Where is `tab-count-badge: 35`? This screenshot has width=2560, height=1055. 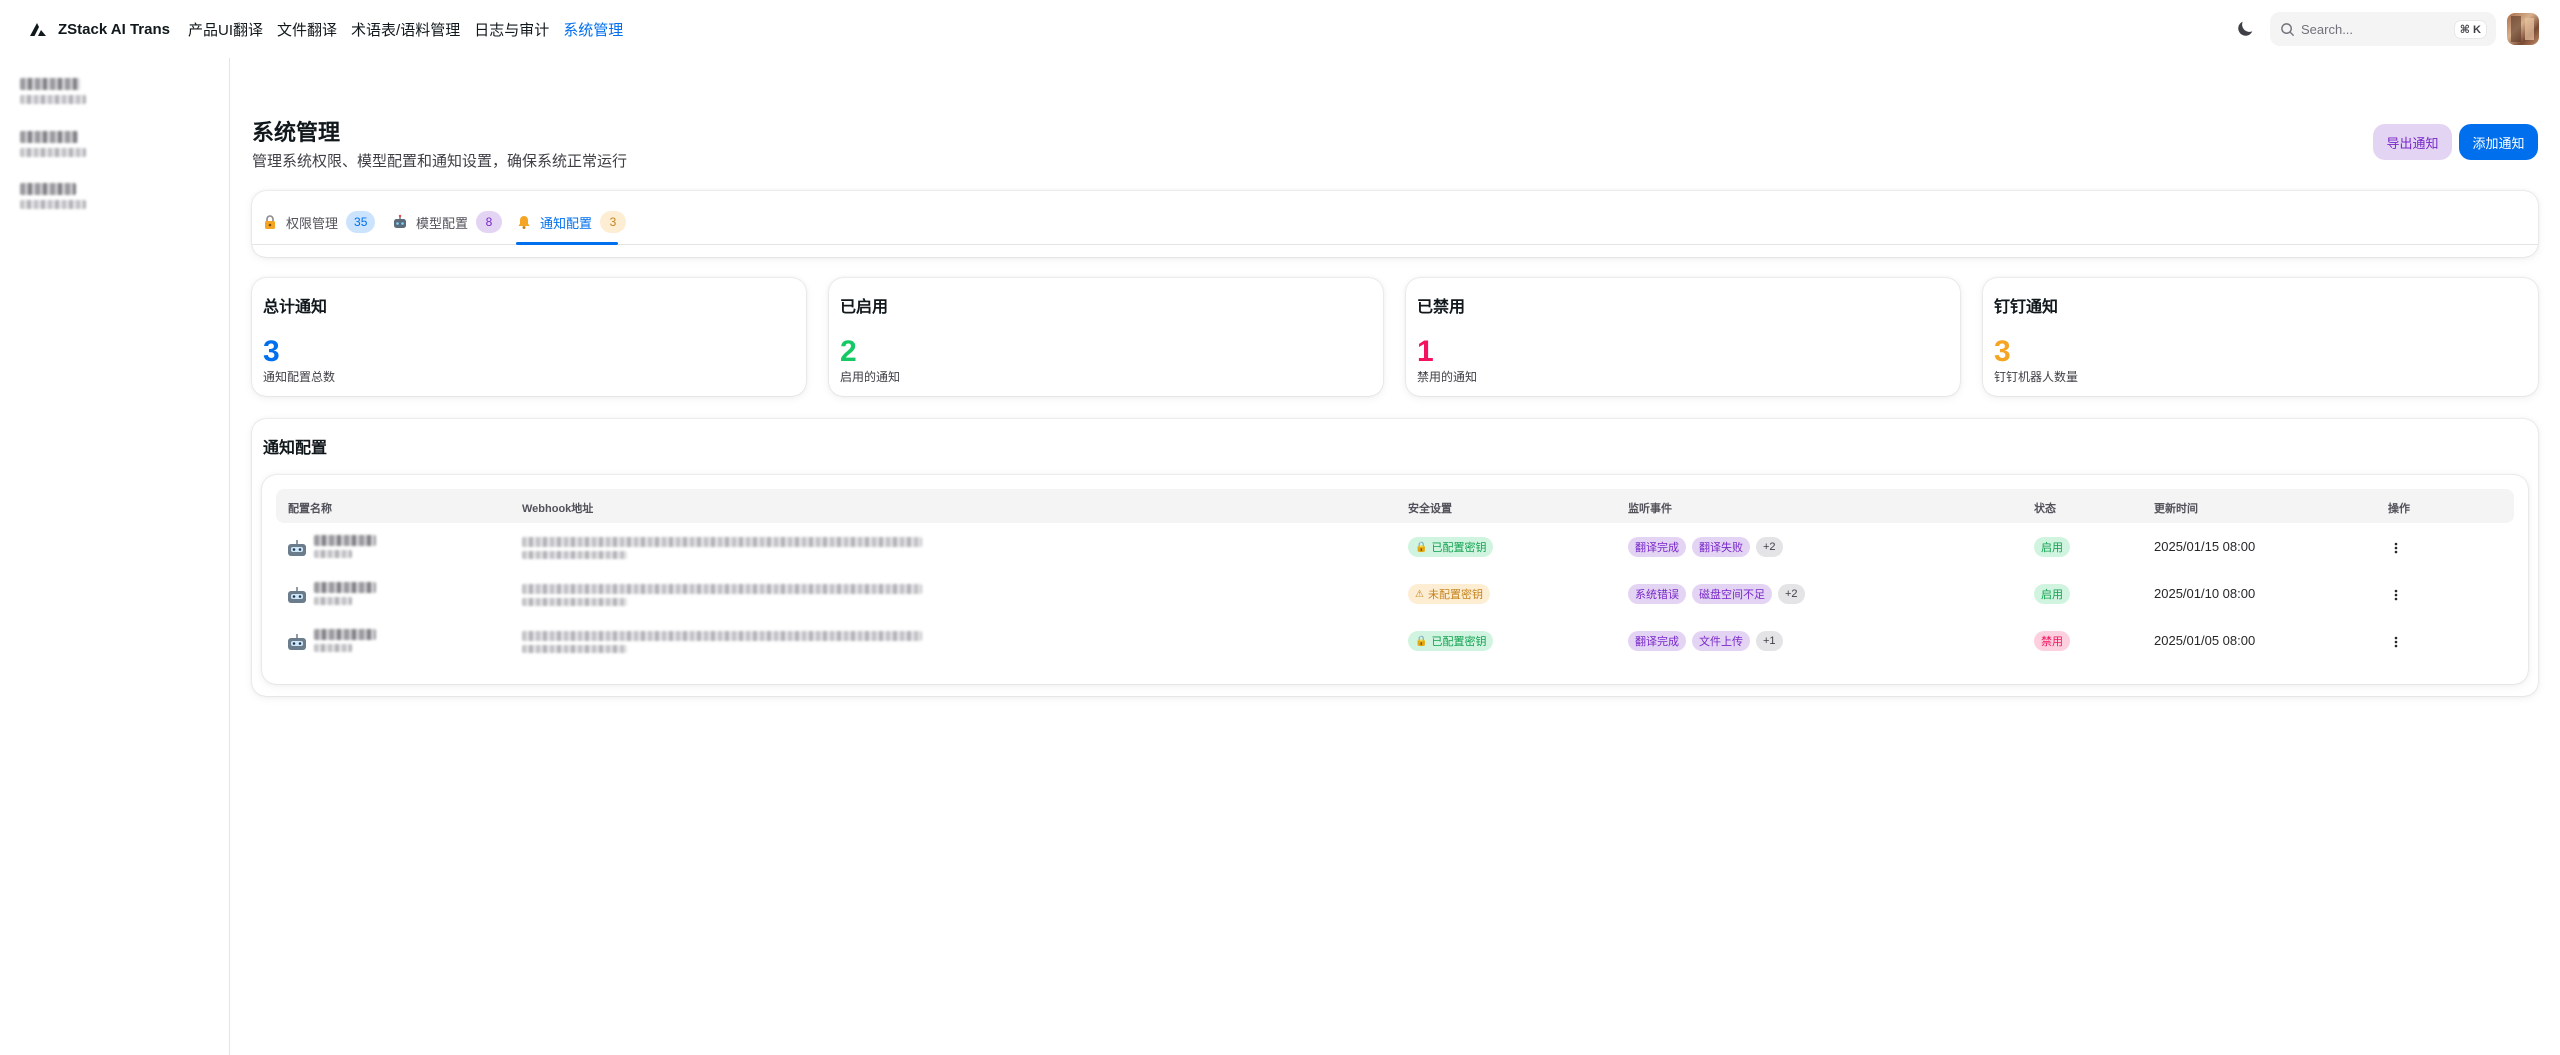 tab-count-badge: 35 is located at coordinates (361, 222).